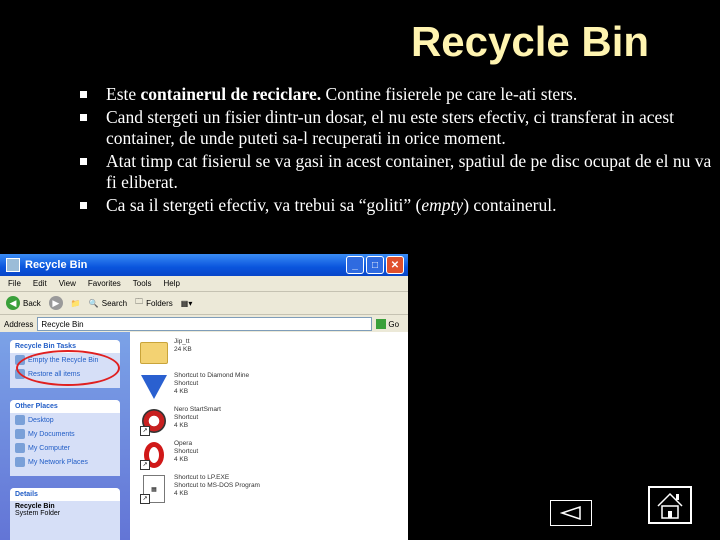  Describe the element at coordinates (14, 283) in the screenshot. I see `menu-file: File` at that location.